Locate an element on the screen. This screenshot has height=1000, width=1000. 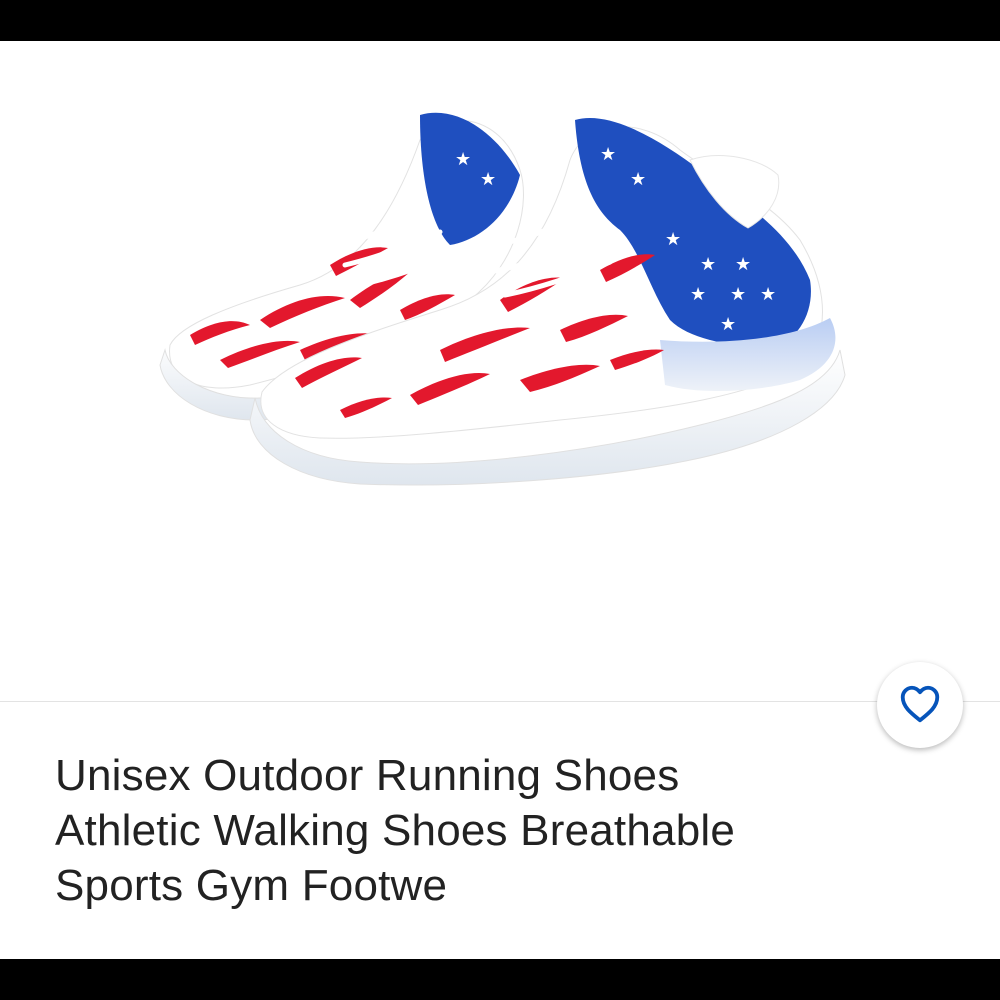
top-bar is located at coordinates (500, 20).